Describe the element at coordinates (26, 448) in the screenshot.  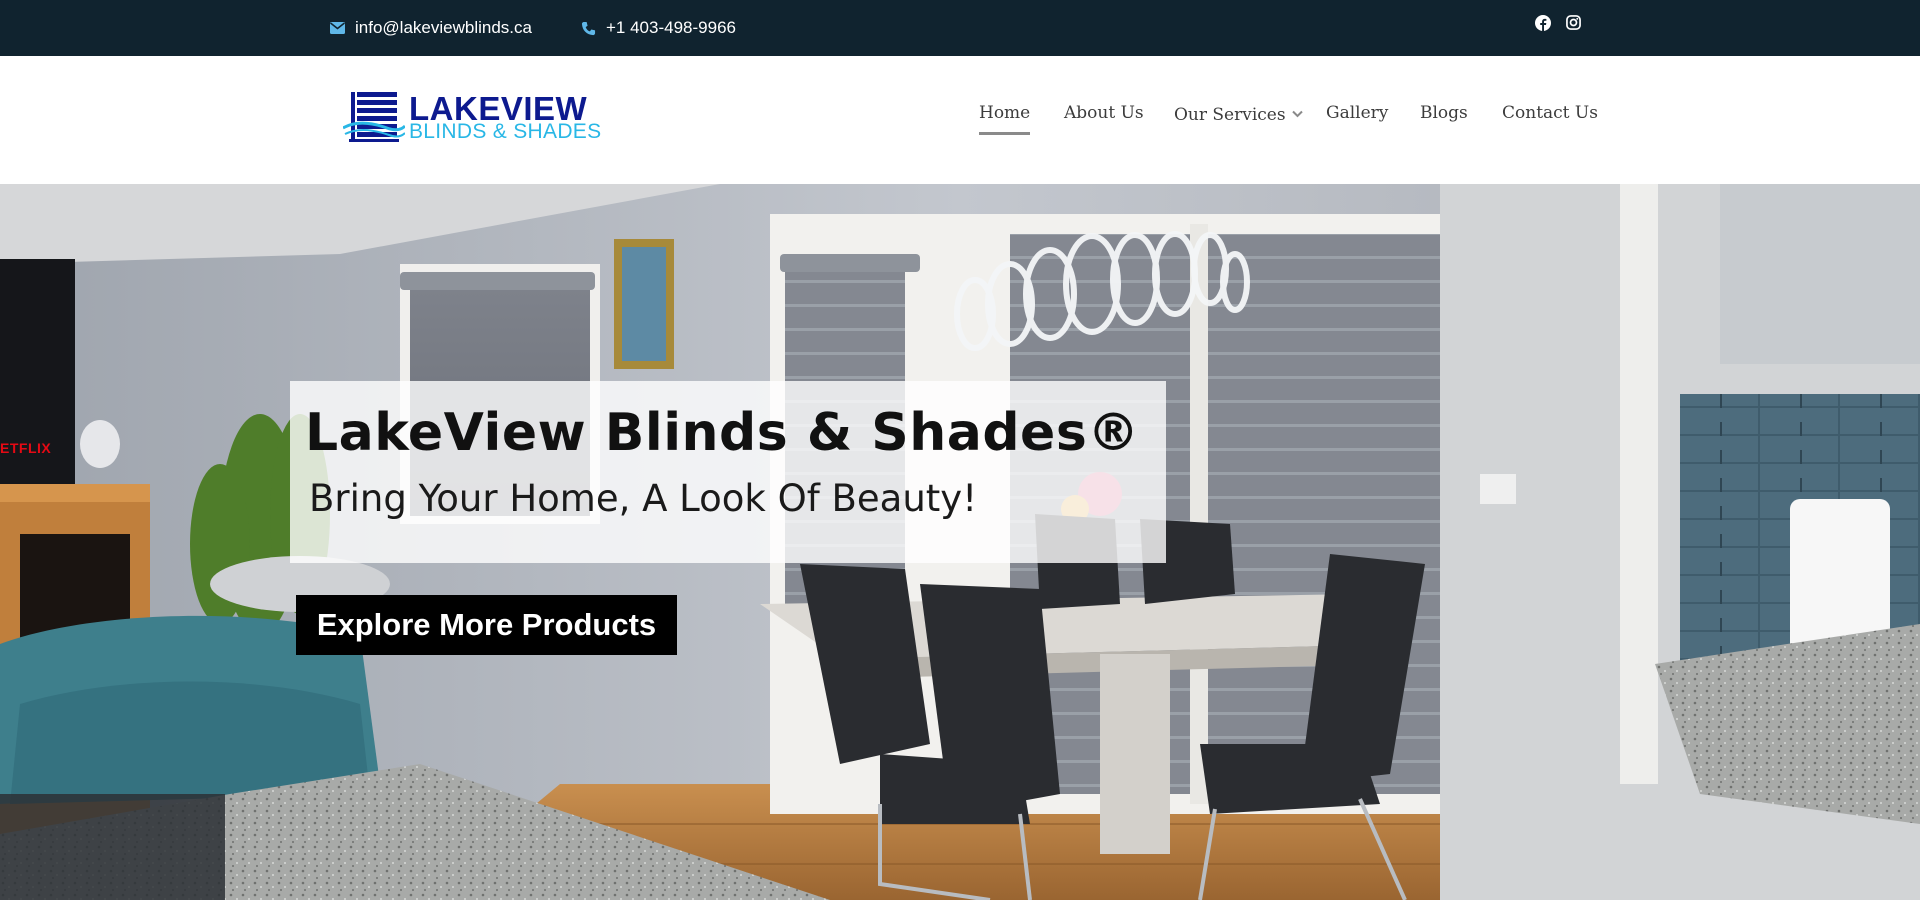
I see `tv-brand-logo: ETFLIX` at that location.